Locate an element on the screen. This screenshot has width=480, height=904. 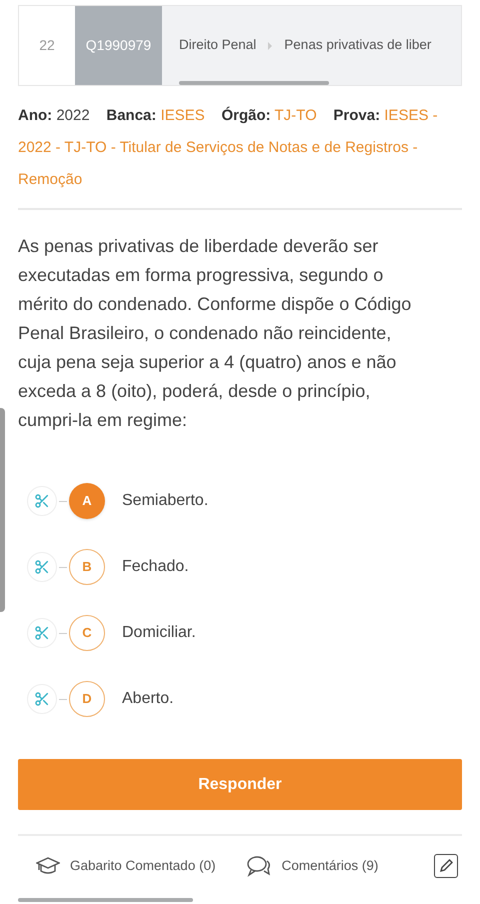
option-text: Fechado. is located at coordinates (155, 567).